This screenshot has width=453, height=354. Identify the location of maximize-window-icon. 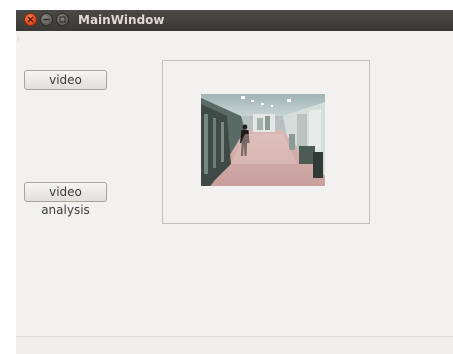
(62, 19).